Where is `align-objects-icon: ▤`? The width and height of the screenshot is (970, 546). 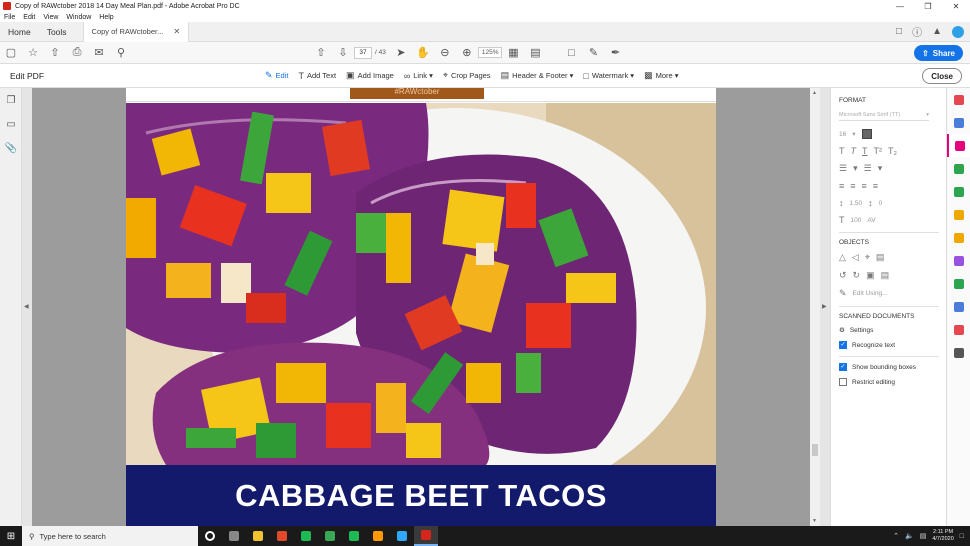 align-objects-icon: ▤ is located at coordinates (885, 275).